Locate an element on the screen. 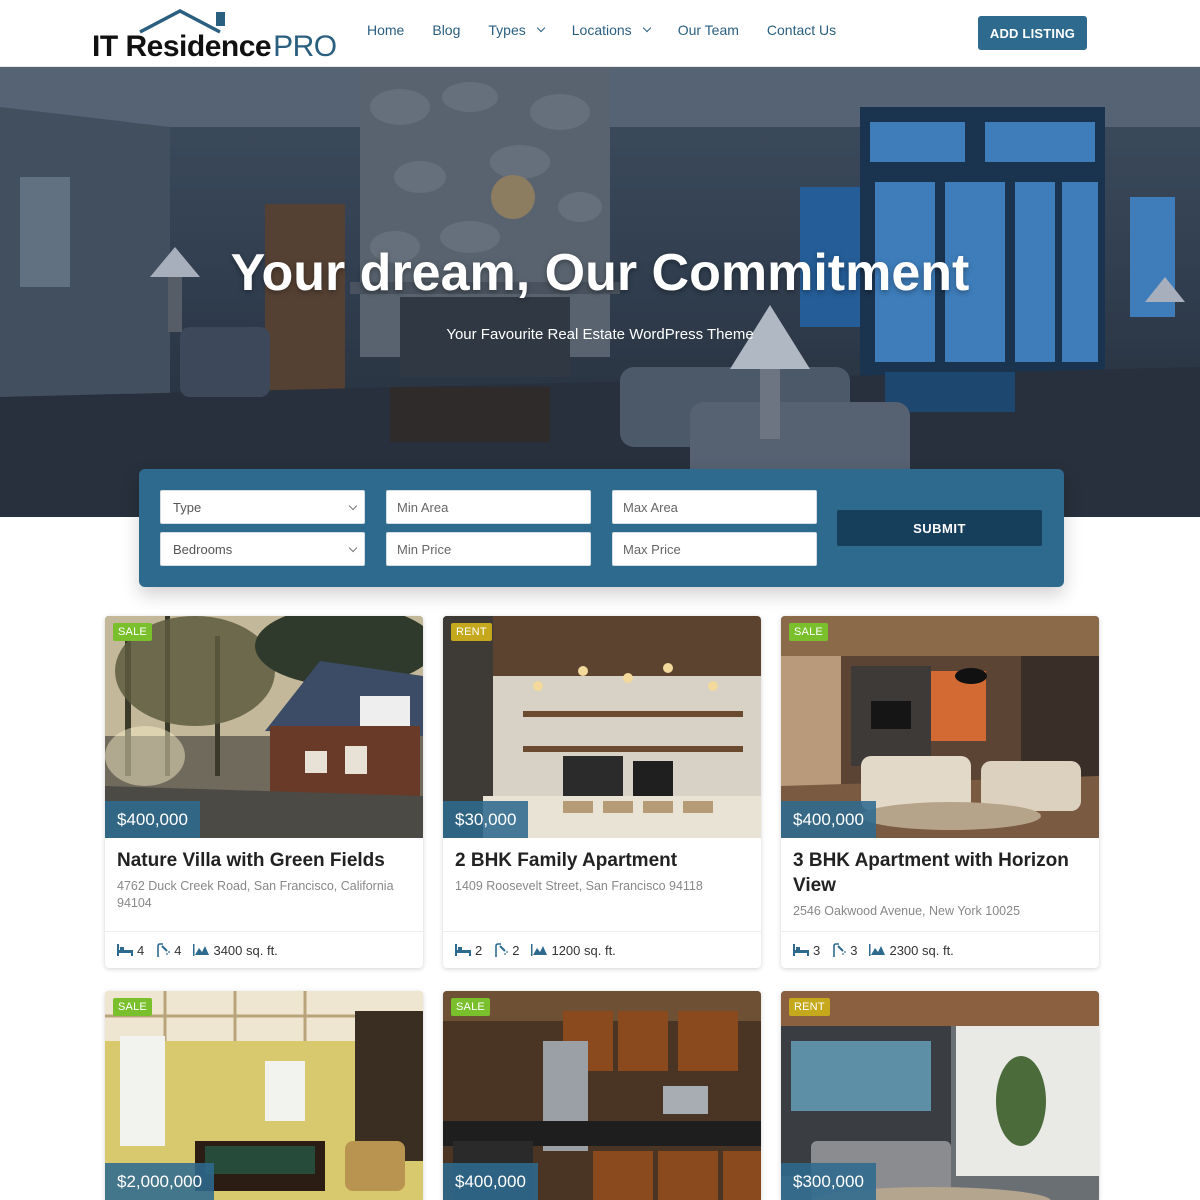 The height and width of the screenshot is (1200, 1200). max-price-input is located at coordinates (714, 549).